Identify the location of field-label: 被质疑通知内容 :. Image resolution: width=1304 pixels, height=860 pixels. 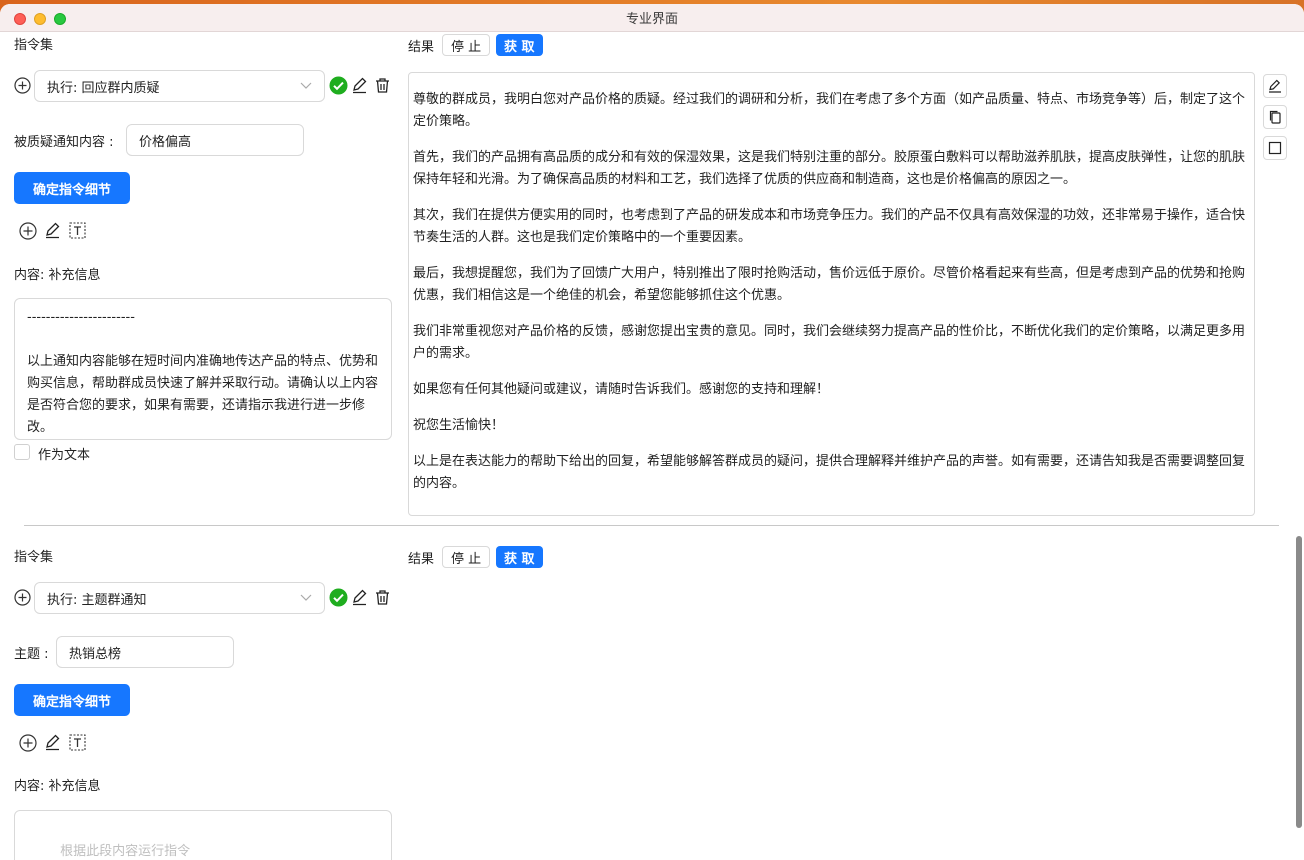
(64, 142).